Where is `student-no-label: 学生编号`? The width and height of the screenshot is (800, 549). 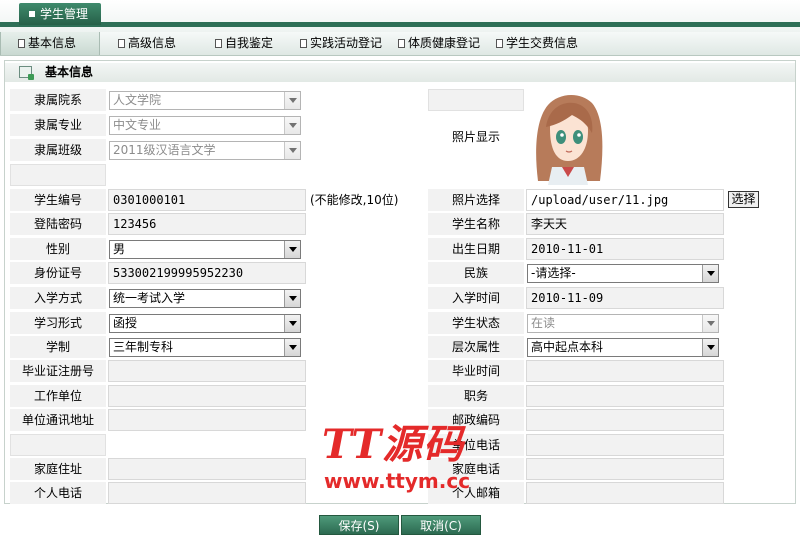 student-no-label: 学生编号 is located at coordinates (58, 200).